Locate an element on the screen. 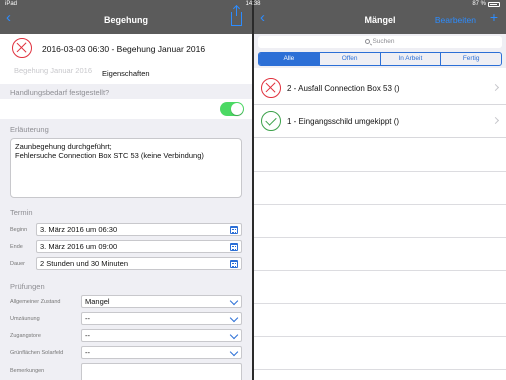 Image resolution: width=506 pixels, height=380 pixels. clock: 14:38 is located at coordinates (253, 4).